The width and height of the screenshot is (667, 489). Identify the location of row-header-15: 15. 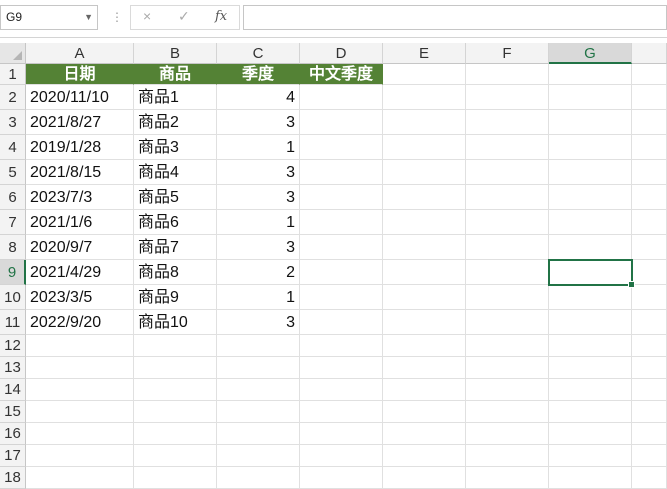
(13, 412).